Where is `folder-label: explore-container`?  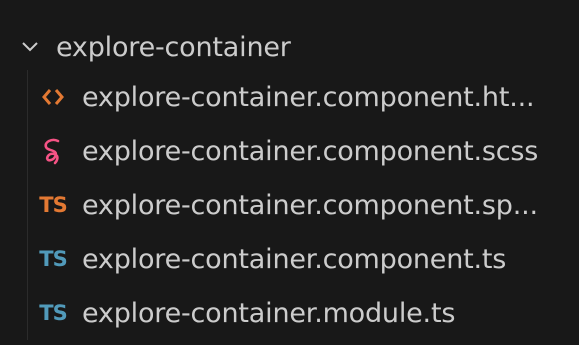 folder-label: explore-container is located at coordinates (173, 47).